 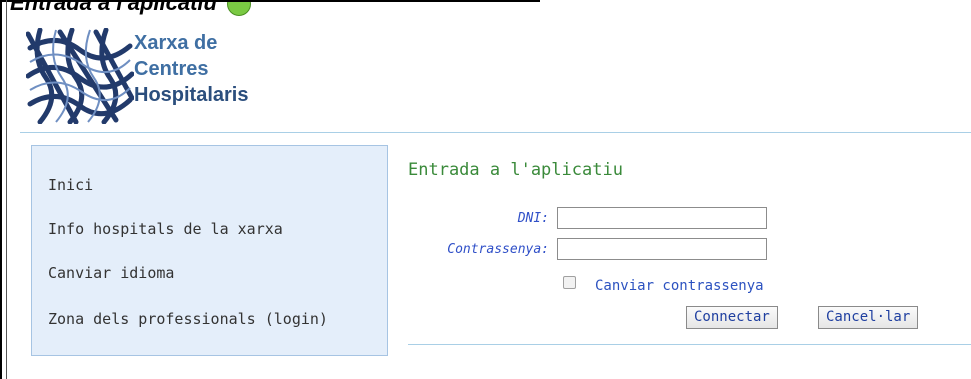 I want to click on cropped-caption: Entrada a l'aplicatiu, so click(x=131, y=8).